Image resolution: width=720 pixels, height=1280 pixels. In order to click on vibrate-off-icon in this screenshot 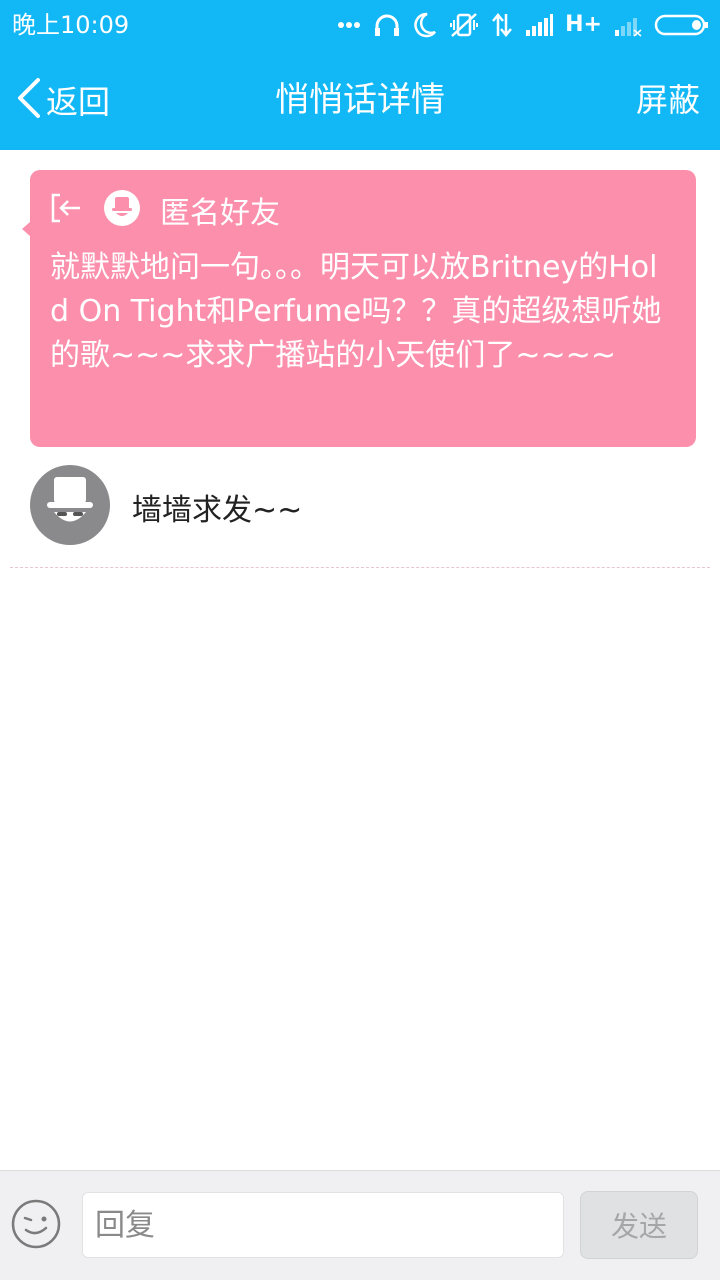, I will do `click(464, 25)`.